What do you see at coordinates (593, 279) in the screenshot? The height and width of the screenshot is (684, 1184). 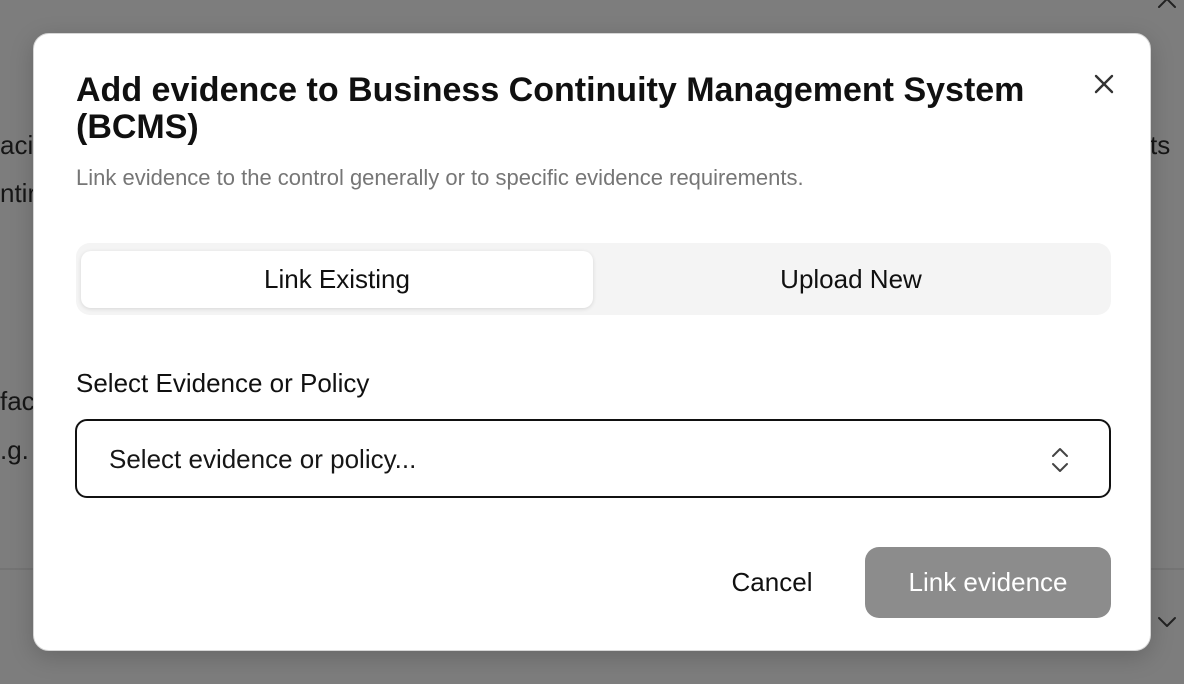 I see `evidence-tabs: Link Existing Upload New` at bounding box center [593, 279].